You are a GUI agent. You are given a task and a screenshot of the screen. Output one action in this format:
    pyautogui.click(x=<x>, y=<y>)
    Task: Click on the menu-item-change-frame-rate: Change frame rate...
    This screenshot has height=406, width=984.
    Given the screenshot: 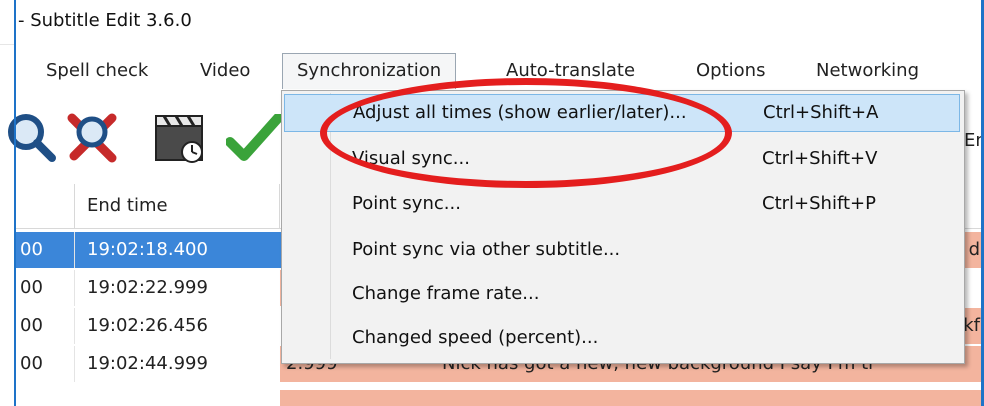 What is the action you would take?
    pyautogui.click(x=623, y=294)
    